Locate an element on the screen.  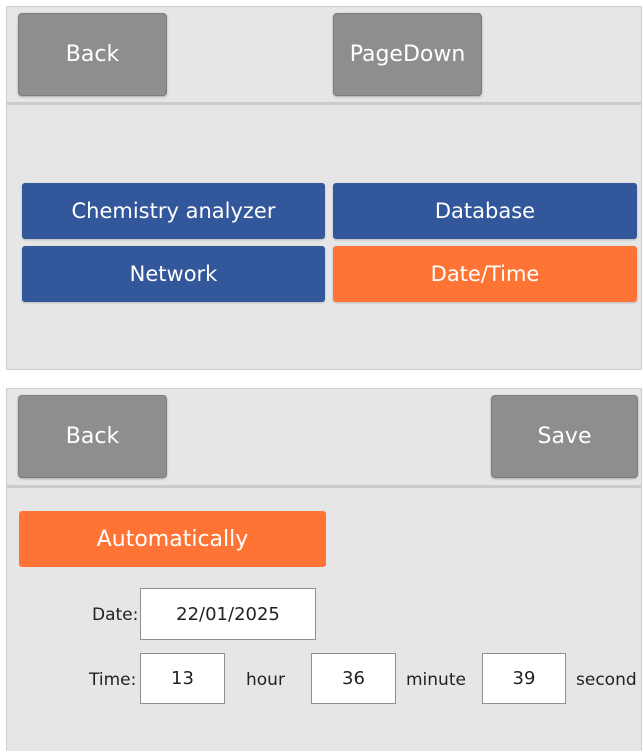
menu-item-network: Network is located at coordinates (173, 274).